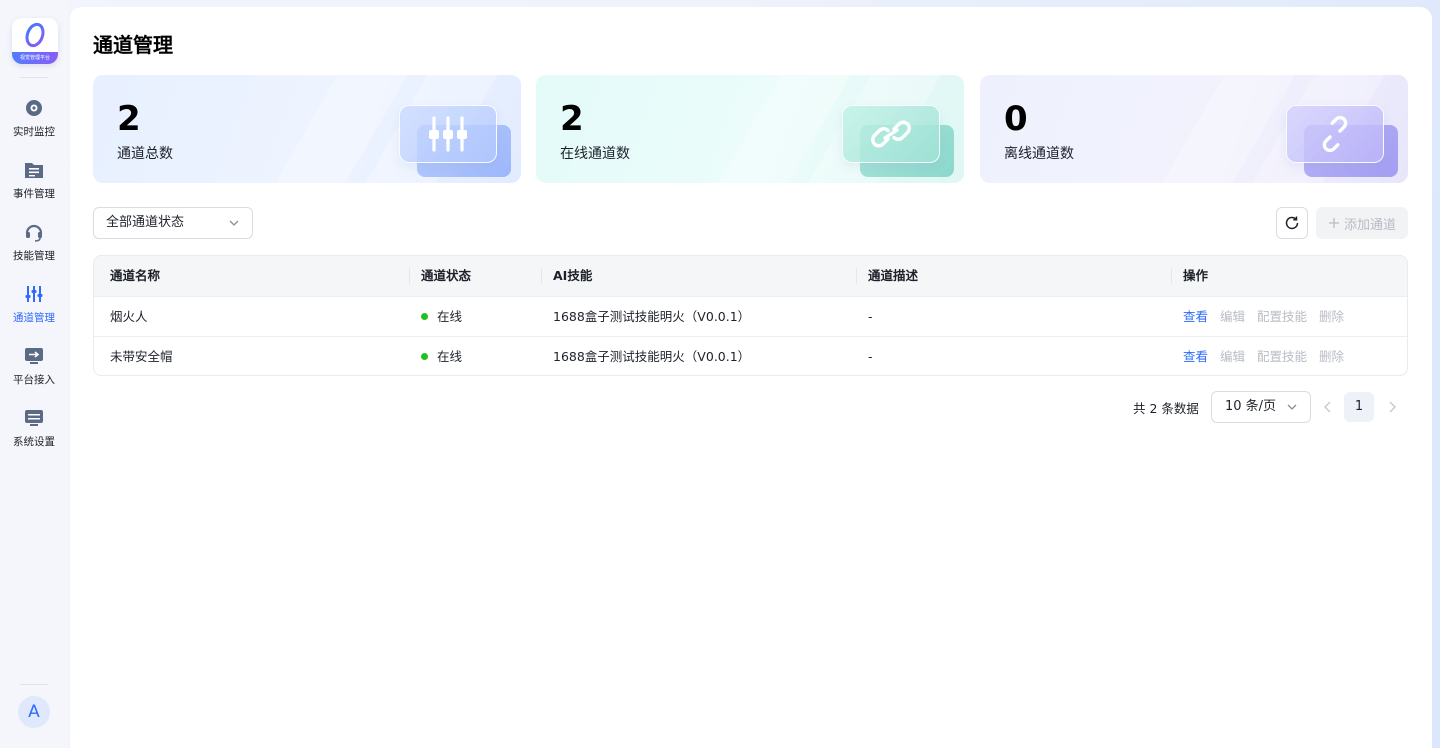  I want to click on next-page-button, so click(1392, 407).